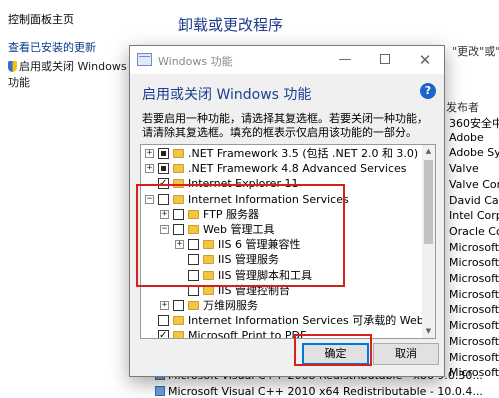 The width and height of the screenshot is (499, 398). I want to click on publisher-cell: David Carp, so click(474, 200).